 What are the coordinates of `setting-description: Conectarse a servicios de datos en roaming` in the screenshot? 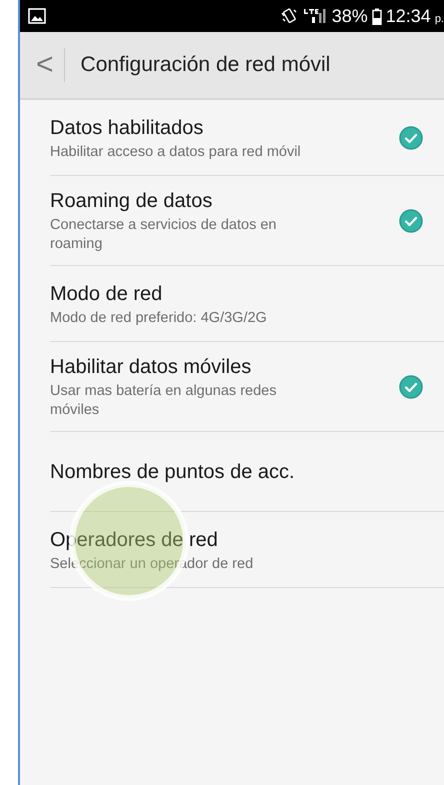 It's located at (164, 235).